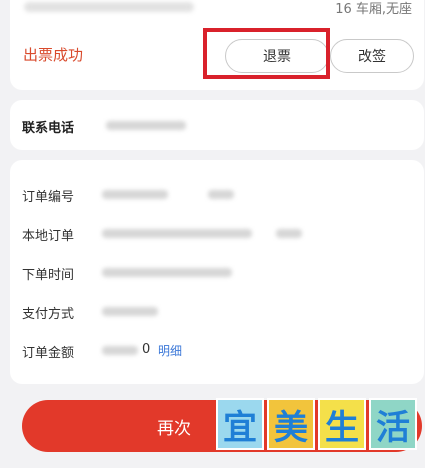 Image resolution: width=425 pixels, height=468 pixels. I want to click on blurred-copy-tag, so click(221, 194).